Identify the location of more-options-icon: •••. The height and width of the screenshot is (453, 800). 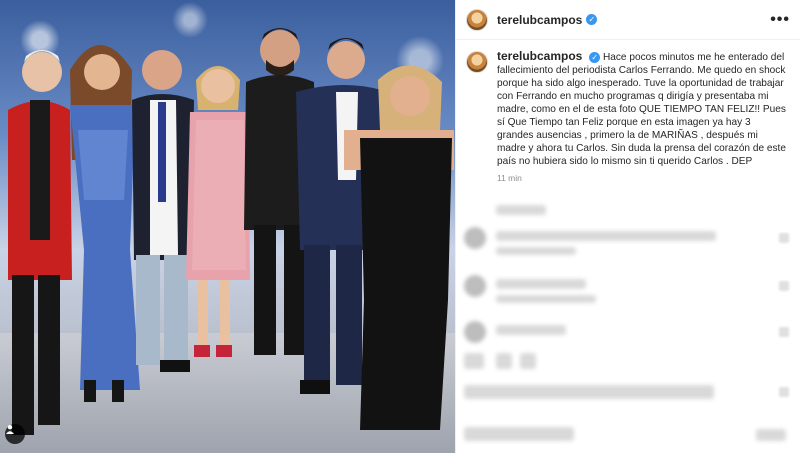
(780, 20).